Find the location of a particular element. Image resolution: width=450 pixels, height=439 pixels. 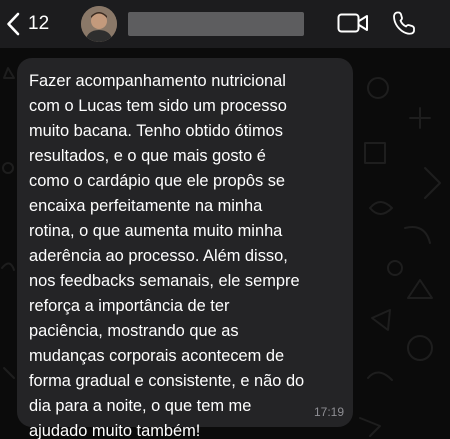

back-button: 12 is located at coordinates (27, 24).